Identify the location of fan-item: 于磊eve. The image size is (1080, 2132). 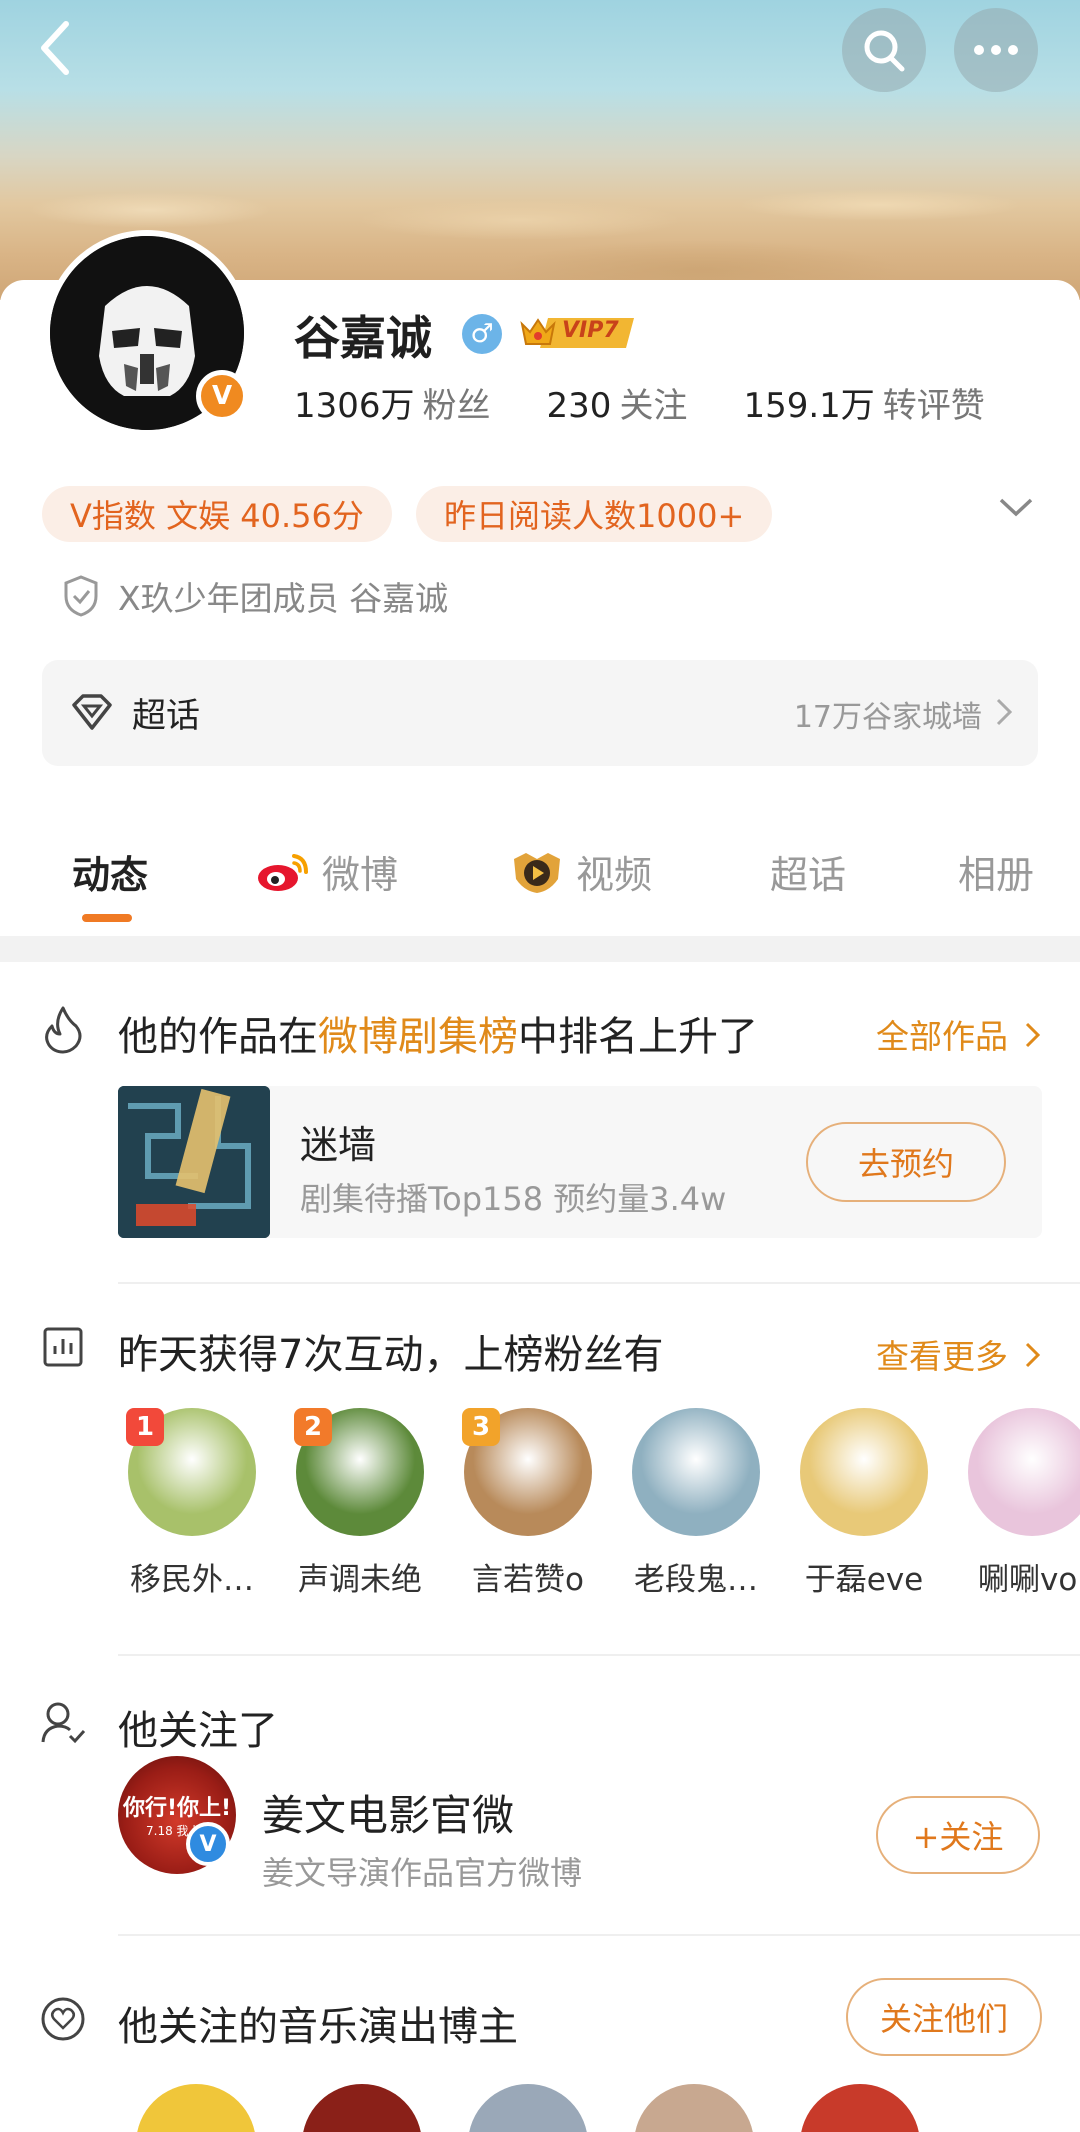
(864, 1503).